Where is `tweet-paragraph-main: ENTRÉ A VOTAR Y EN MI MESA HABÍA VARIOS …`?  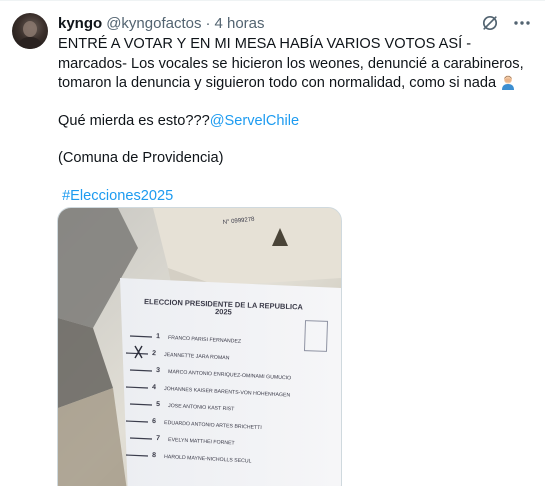
tweet-paragraph-main: ENTRÉ A VOTAR Y EN MI MESA HABÍA VARIOS … is located at coordinates (294, 64).